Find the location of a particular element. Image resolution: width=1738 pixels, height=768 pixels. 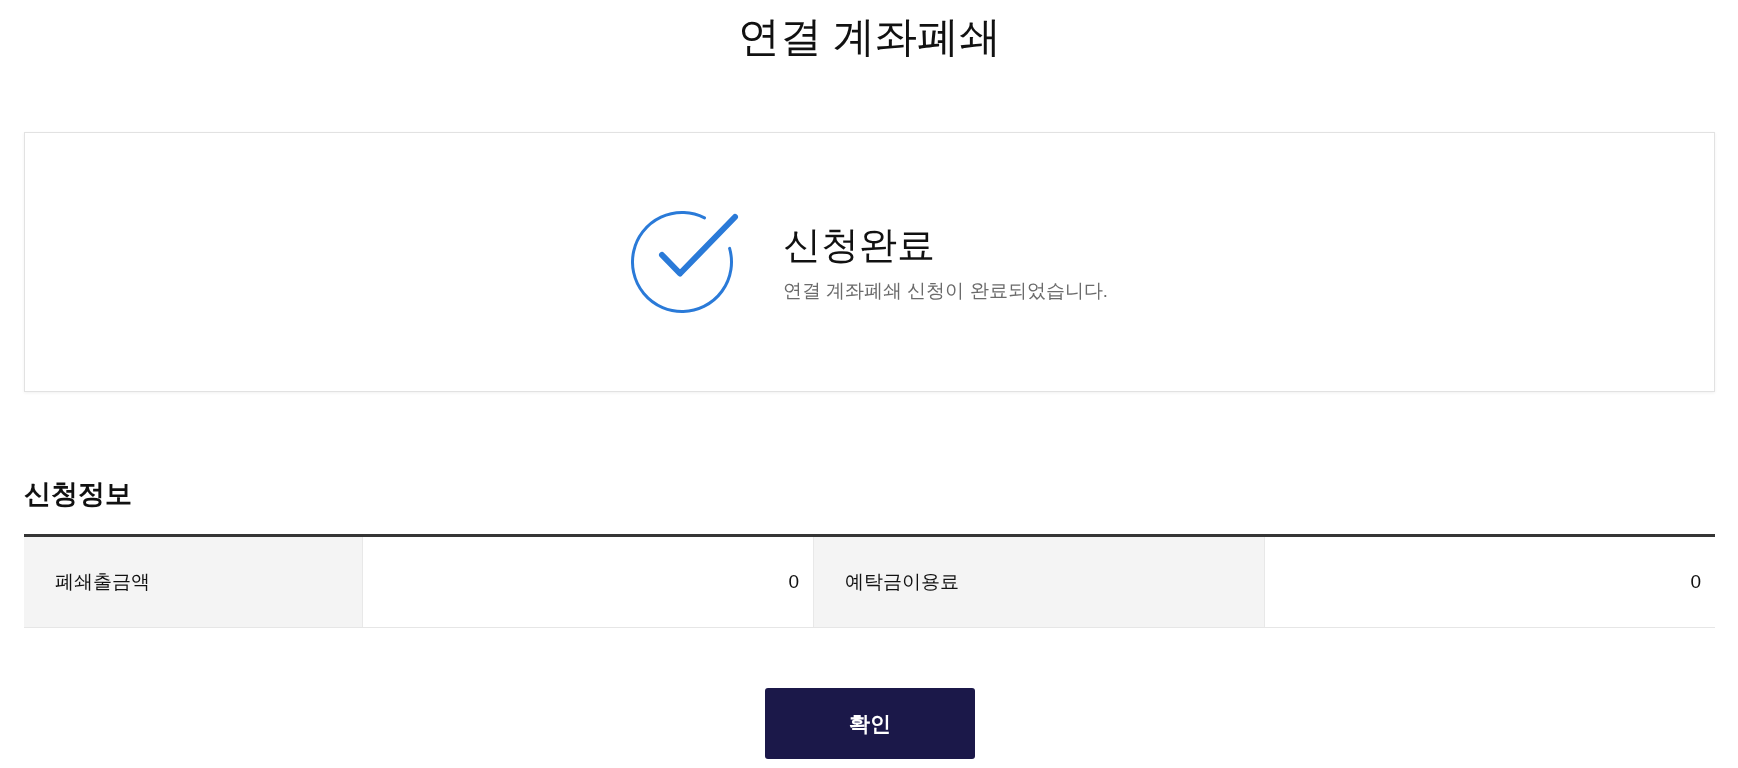

confirm-button: 확인 is located at coordinates (869, 723).